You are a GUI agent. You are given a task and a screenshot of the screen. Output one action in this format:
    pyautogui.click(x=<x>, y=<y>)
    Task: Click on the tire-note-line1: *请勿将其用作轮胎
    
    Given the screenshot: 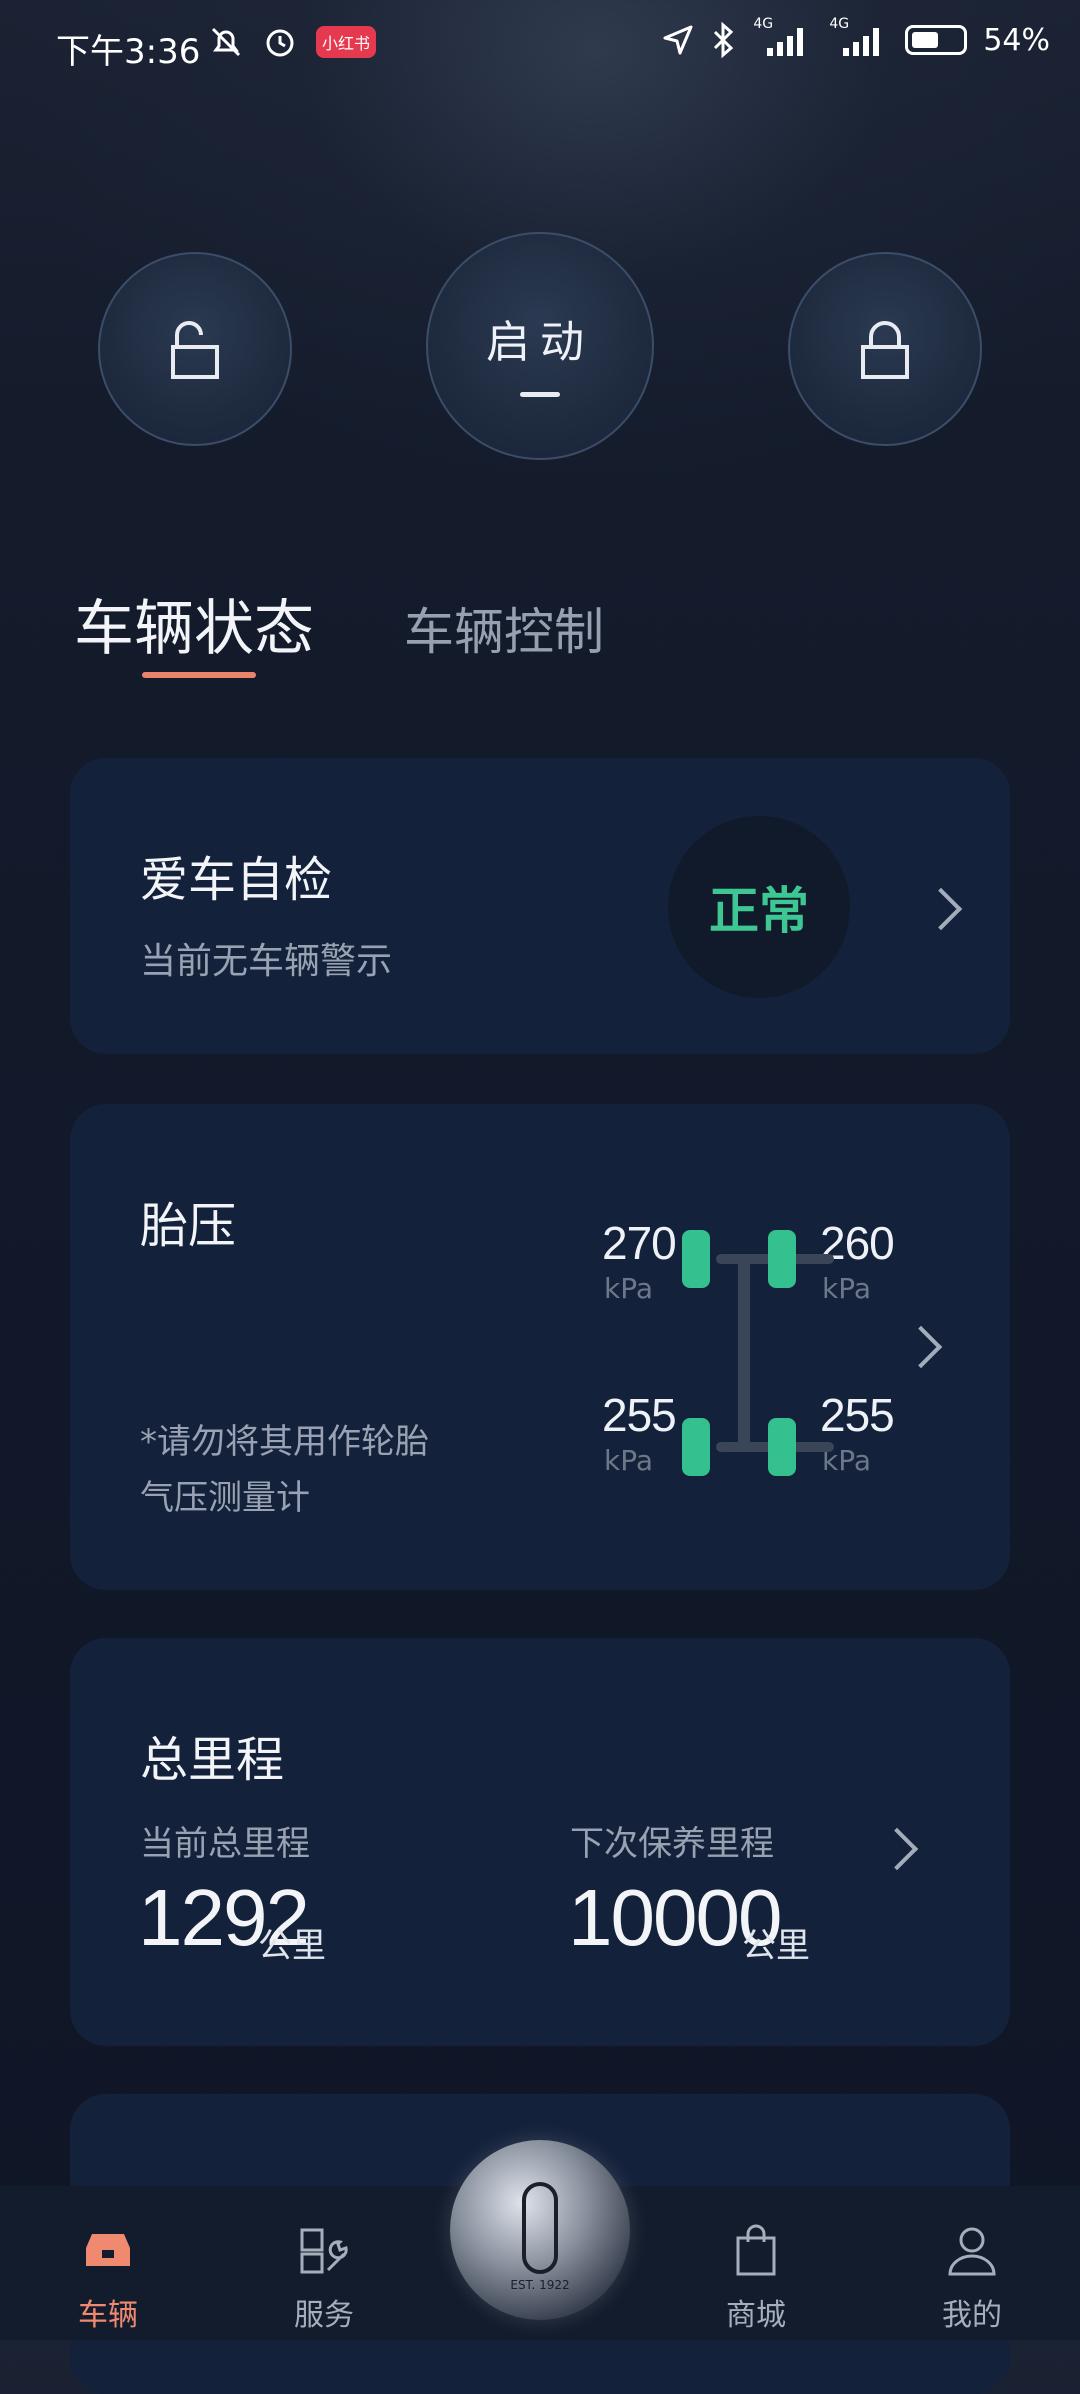 What is the action you would take?
    pyautogui.click(x=284, y=1442)
    